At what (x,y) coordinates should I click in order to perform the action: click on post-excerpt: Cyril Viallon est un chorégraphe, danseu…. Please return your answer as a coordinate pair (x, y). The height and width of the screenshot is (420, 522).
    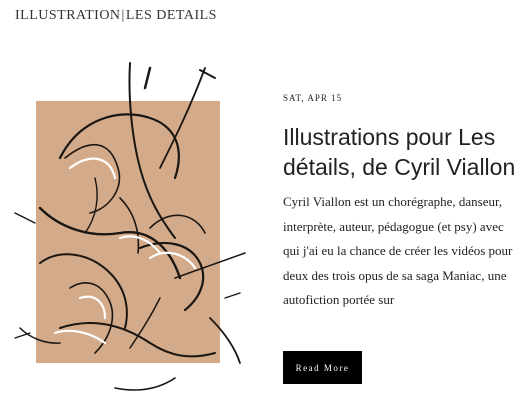
    Looking at the image, I should click on (398, 250).